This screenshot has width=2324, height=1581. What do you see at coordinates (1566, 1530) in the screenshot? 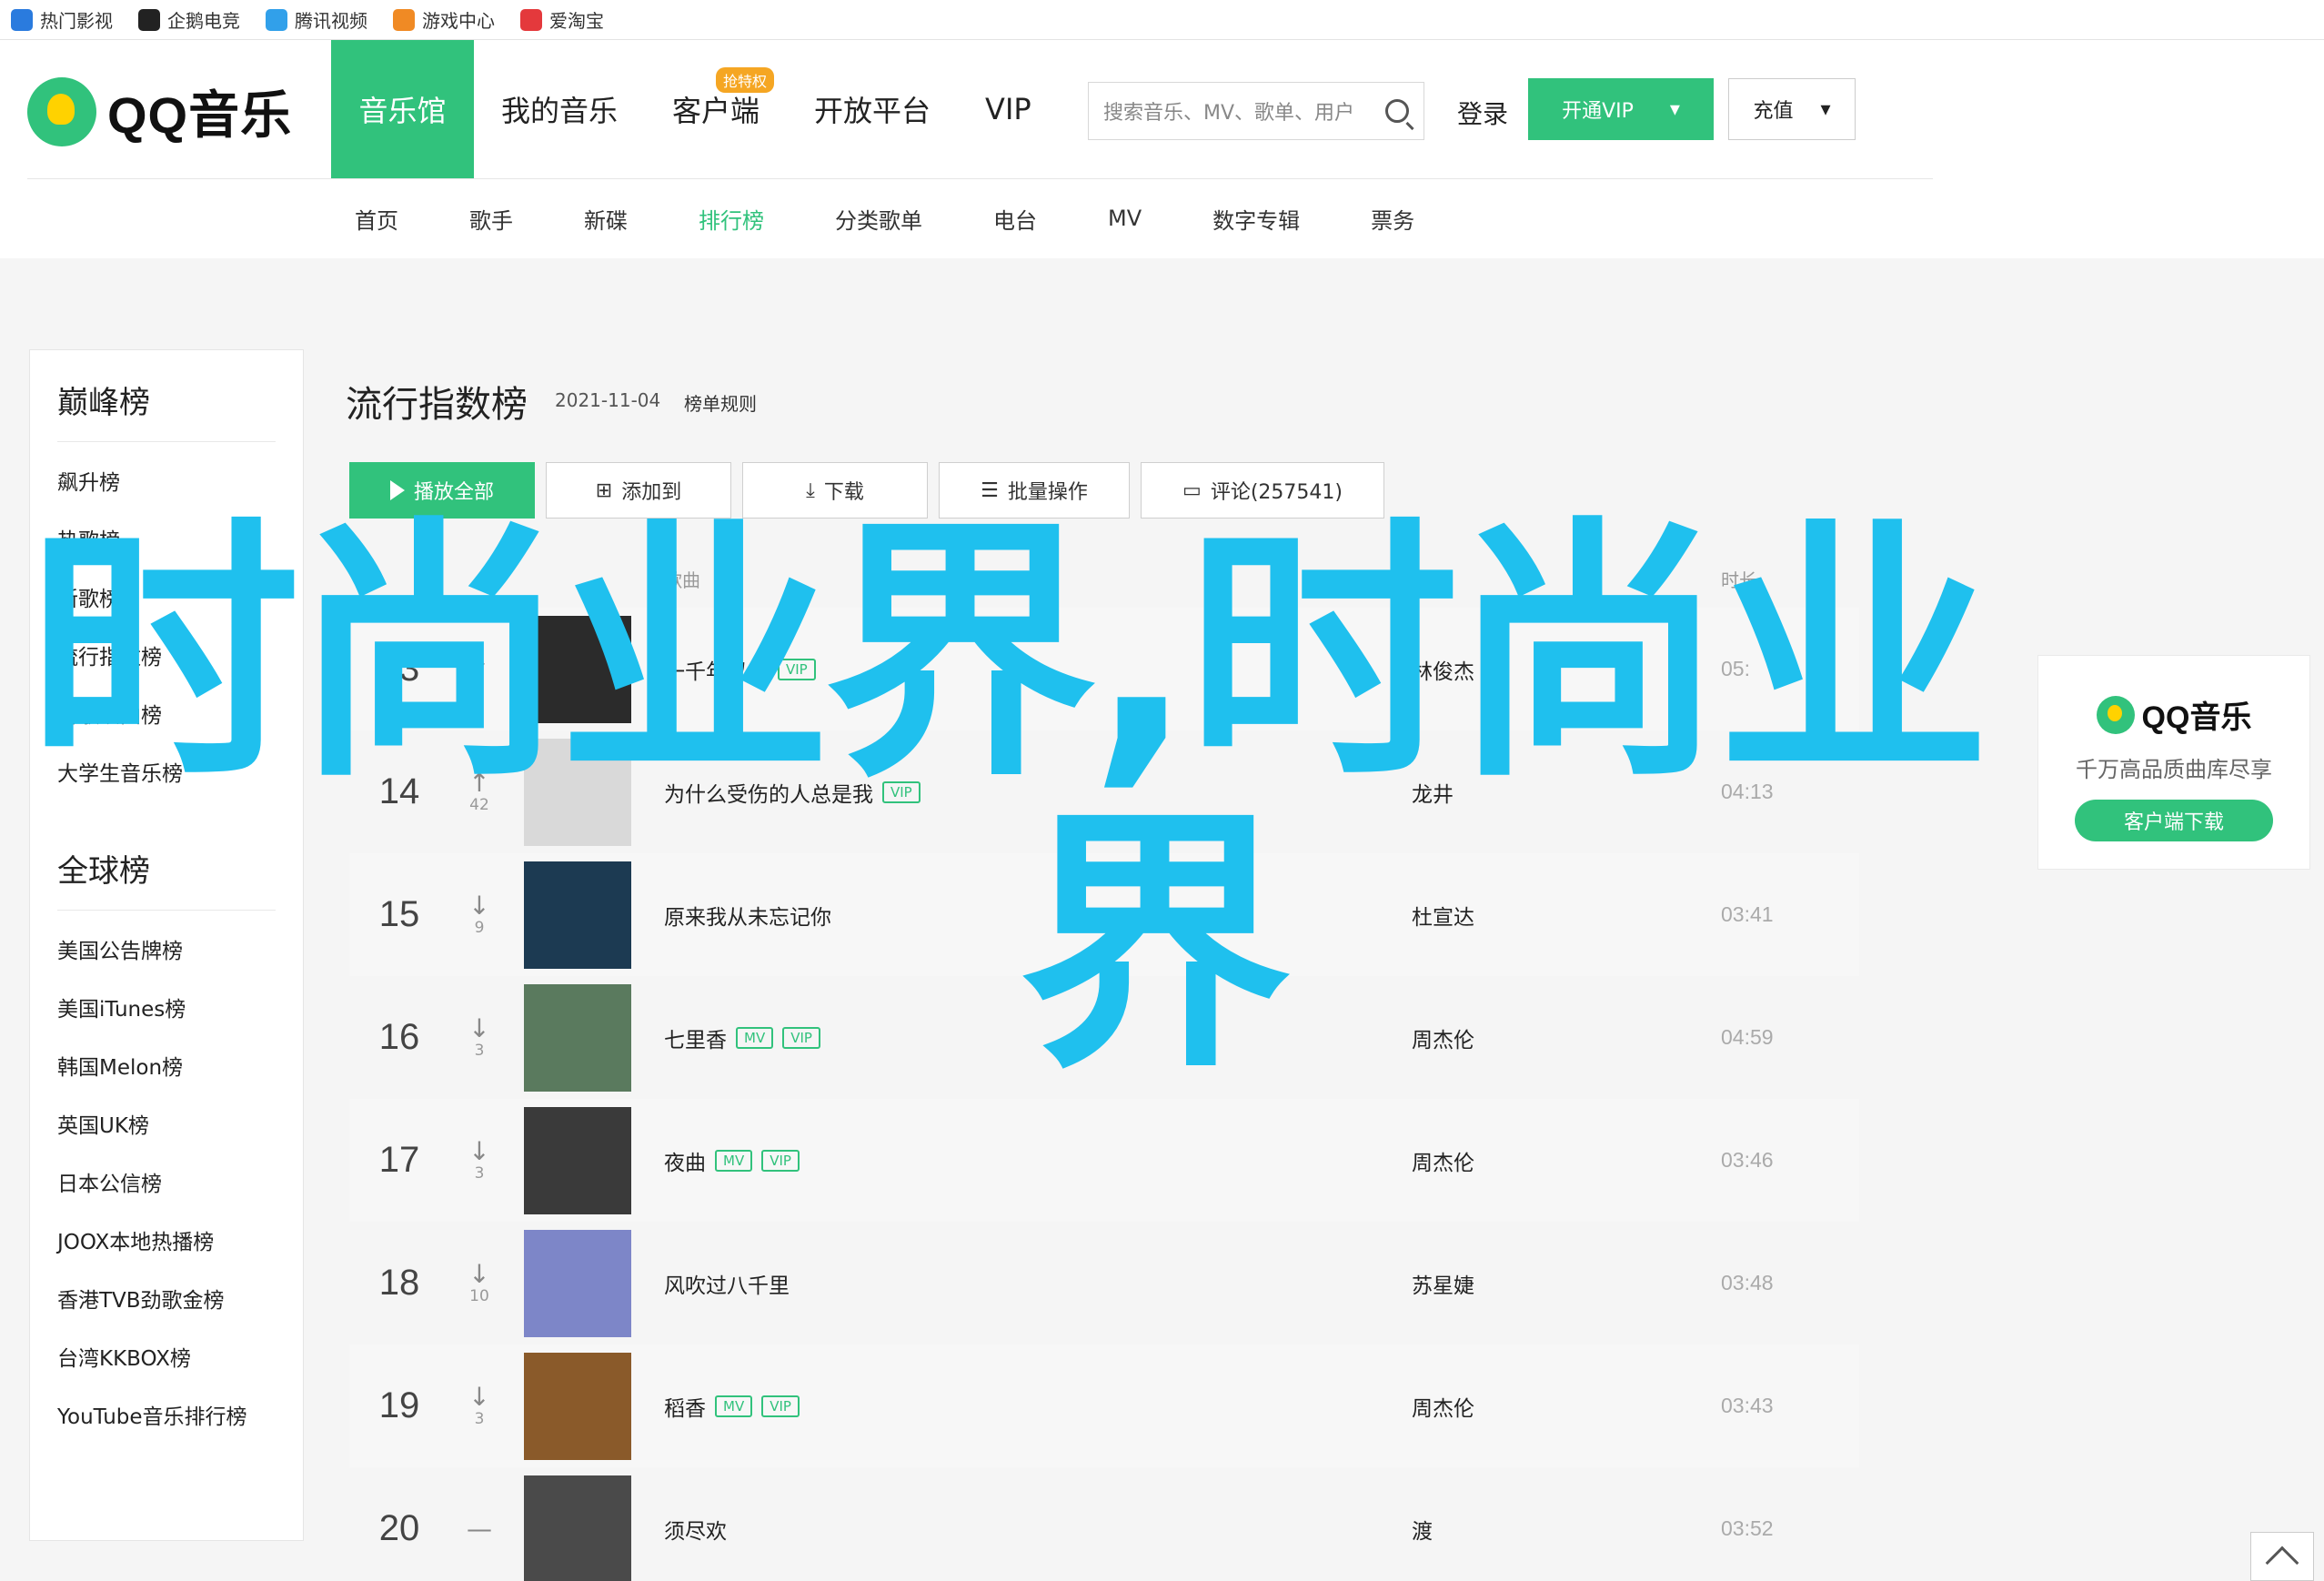
I see `artist-name: 渡` at bounding box center [1566, 1530].